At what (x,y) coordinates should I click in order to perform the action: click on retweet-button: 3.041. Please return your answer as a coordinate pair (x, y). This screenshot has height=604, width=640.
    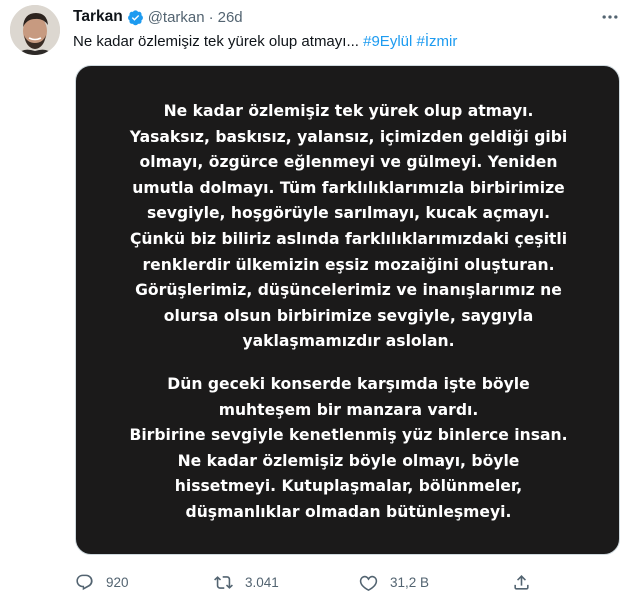
    Looking at the image, I should click on (246, 582).